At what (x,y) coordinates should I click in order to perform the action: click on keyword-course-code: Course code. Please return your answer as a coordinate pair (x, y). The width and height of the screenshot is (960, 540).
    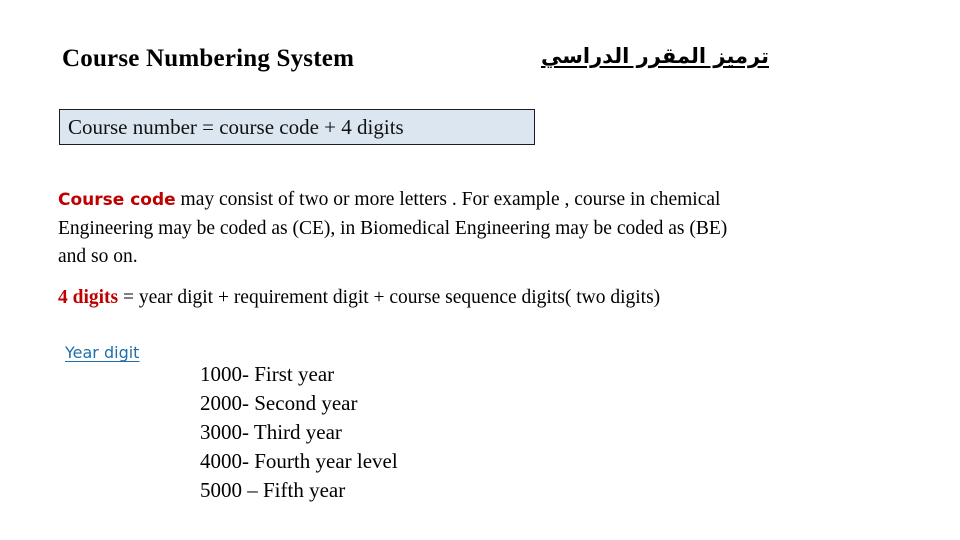
    Looking at the image, I should click on (117, 200).